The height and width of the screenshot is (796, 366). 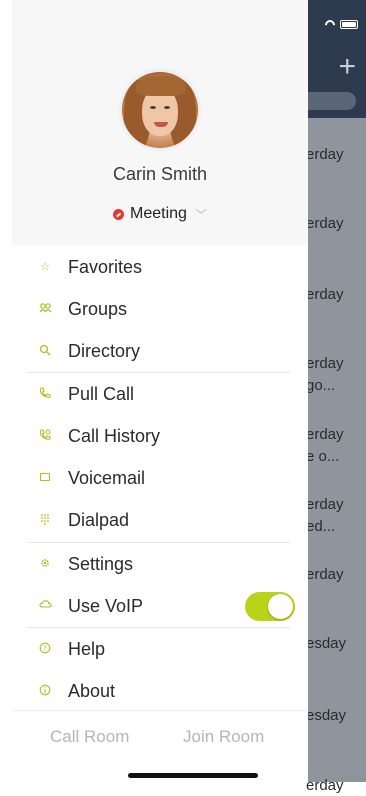 What do you see at coordinates (45, 520) in the screenshot?
I see `dialpad-icon` at bounding box center [45, 520].